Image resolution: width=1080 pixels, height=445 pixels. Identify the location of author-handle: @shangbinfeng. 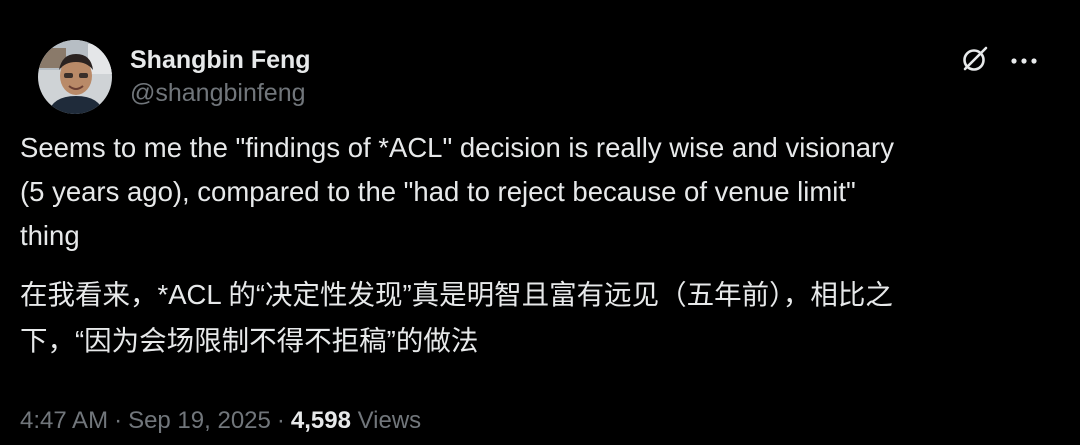
(220, 93).